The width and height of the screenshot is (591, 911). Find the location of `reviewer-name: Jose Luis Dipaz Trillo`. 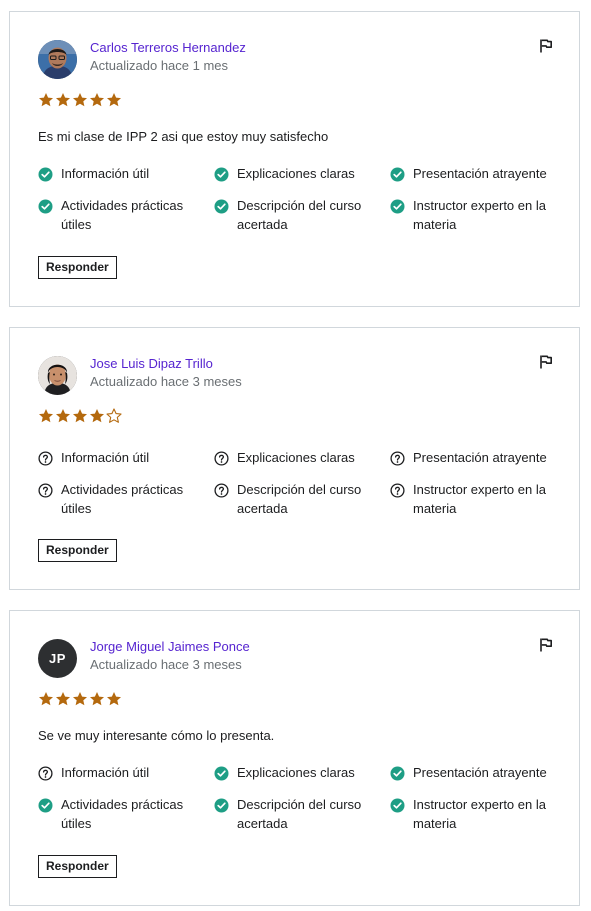

reviewer-name: Jose Luis Dipaz Trillo is located at coordinates (151, 363).